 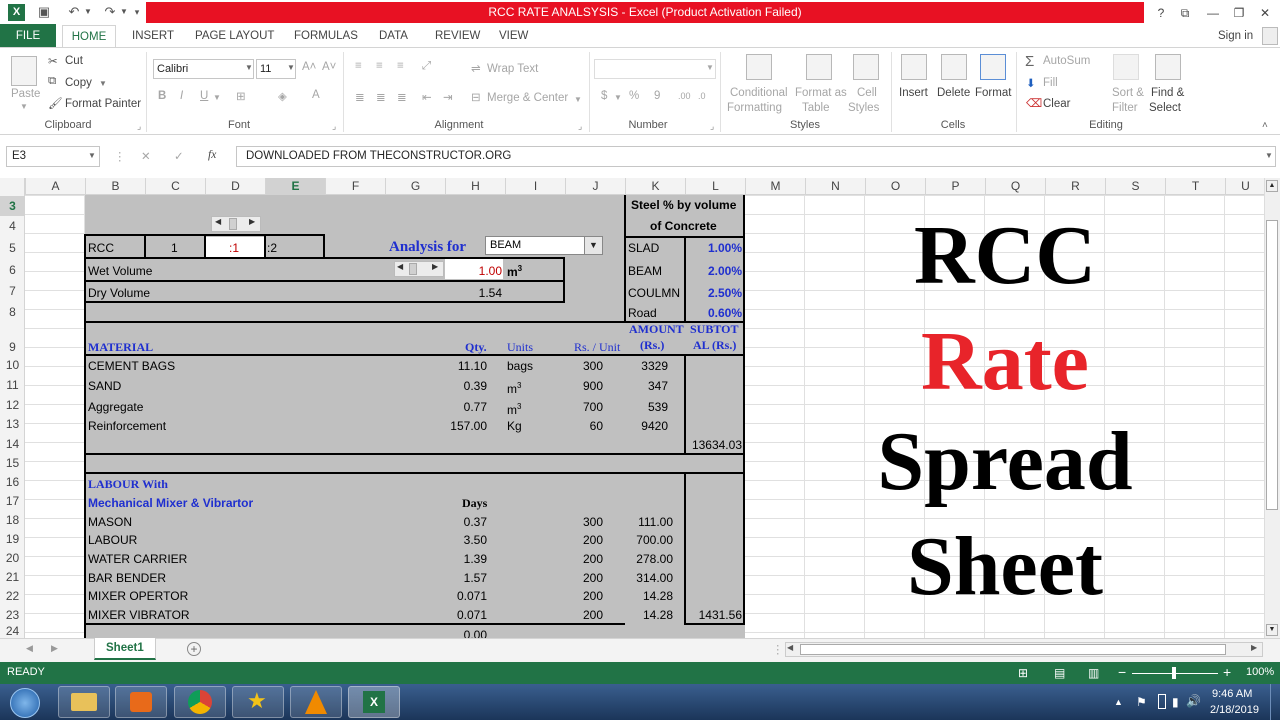 What do you see at coordinates (12, 520) in the screenshot?
I see `row-header-18: 18` at bounding box center [12, 520].